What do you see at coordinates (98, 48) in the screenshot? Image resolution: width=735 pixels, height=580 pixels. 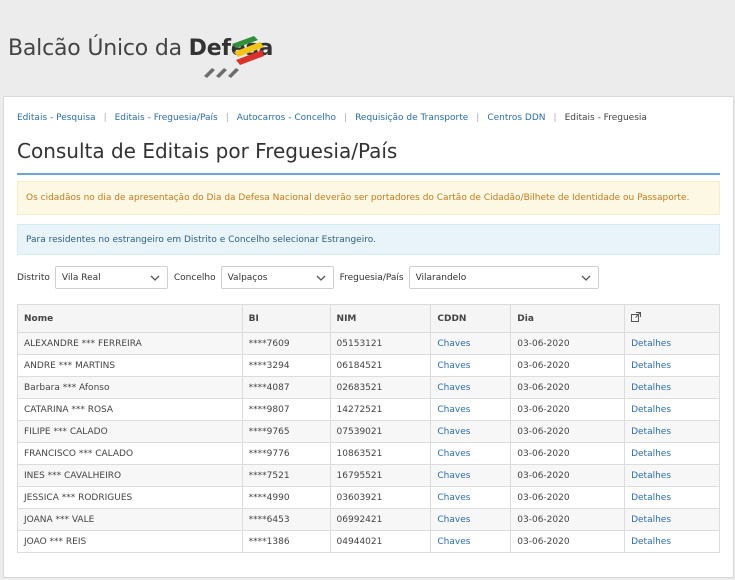 I see `brand-prefix: Balcão Único da` at bounding box center [98, 48].